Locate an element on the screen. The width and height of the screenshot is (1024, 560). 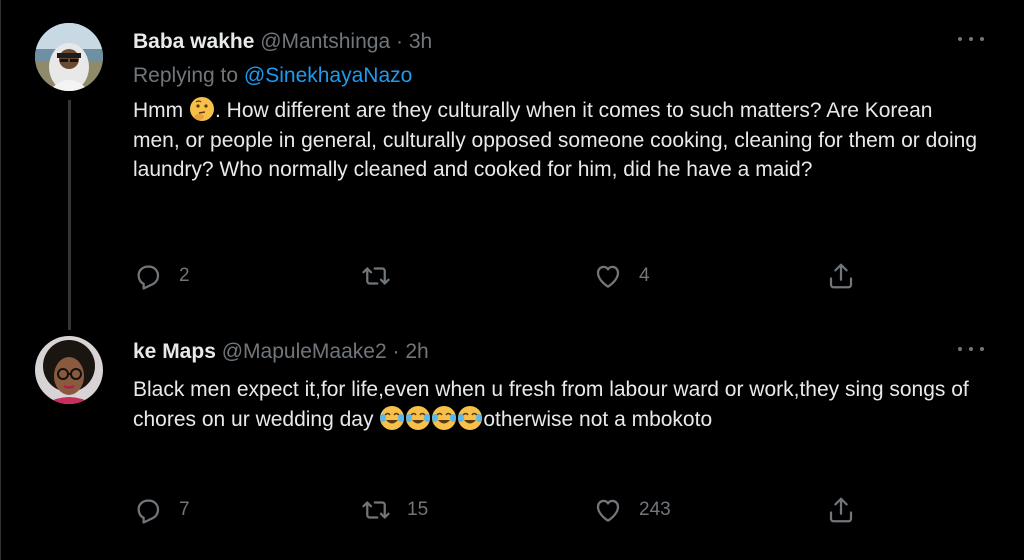
tweet-actions: 7 15 243 is located at coordinates (503, 510).